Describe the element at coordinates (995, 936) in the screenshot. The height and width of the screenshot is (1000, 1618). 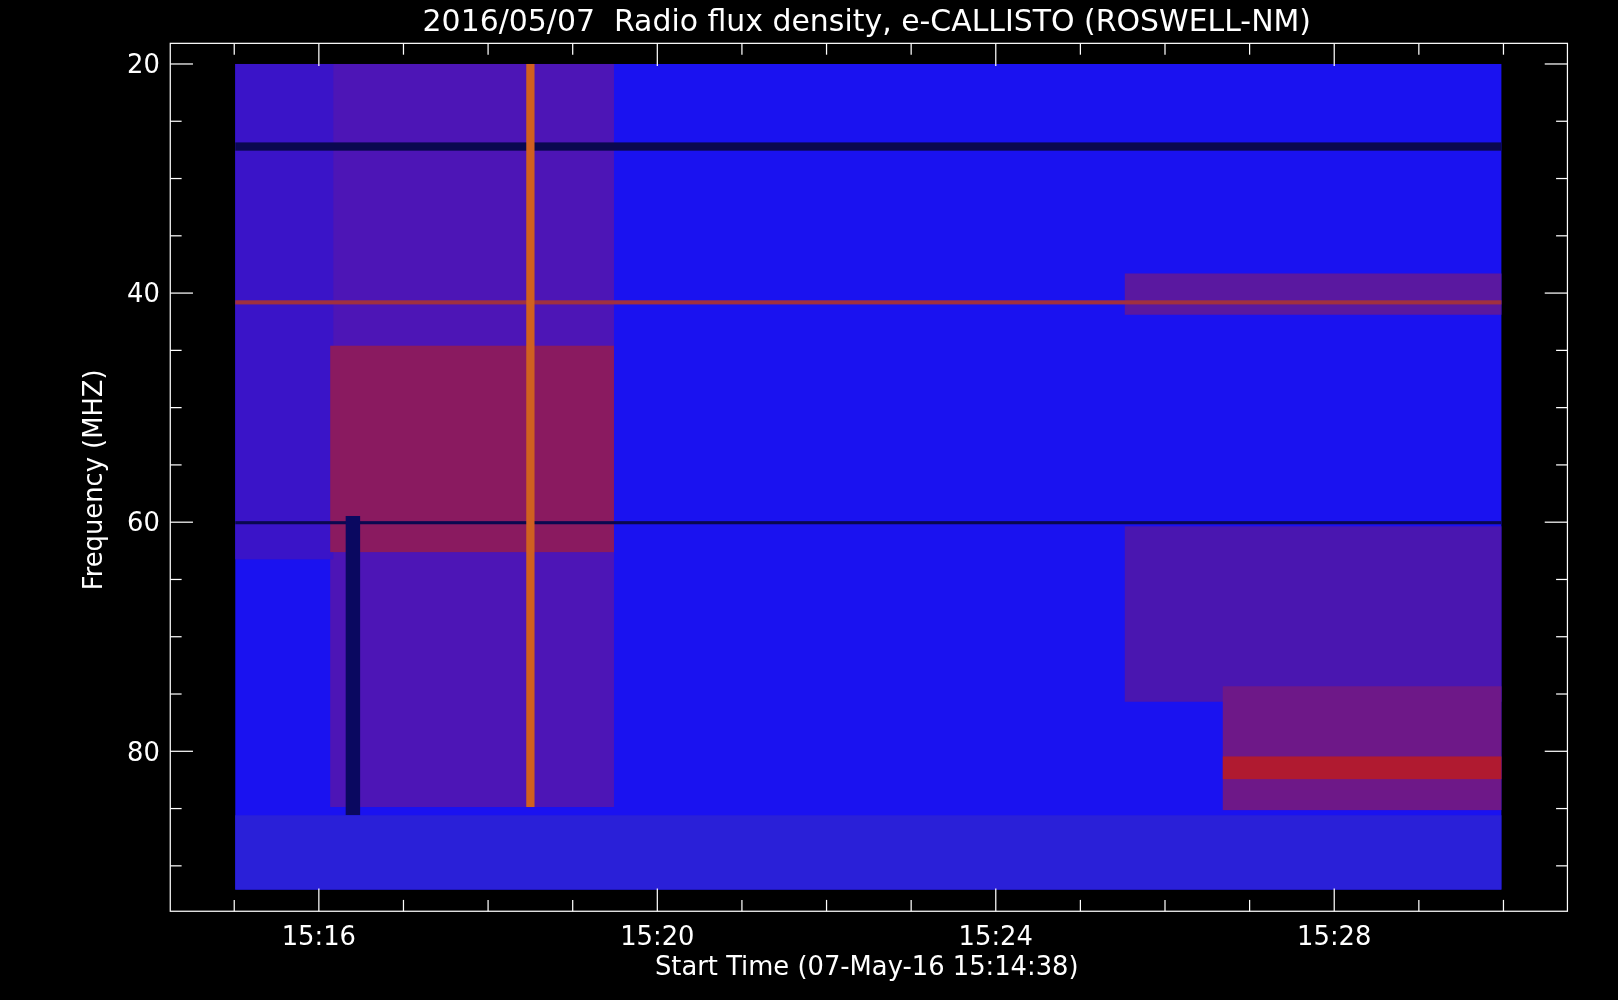
I see `x-tick-label: 15:24` at that location.